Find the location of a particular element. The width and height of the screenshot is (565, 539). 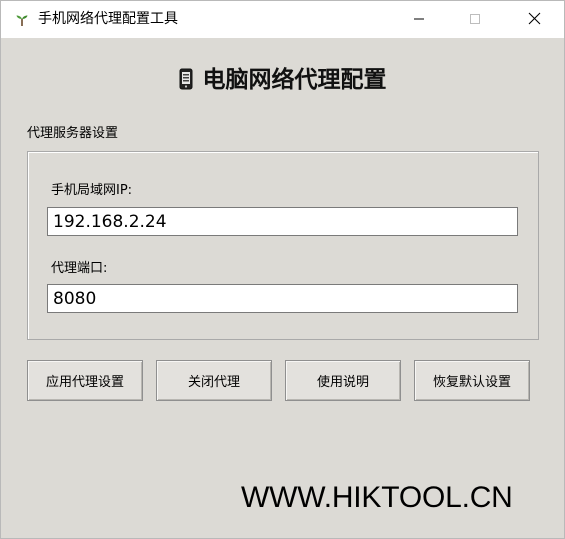

disable-proxy-button: 关闭代理 is located at coordinates (214, 380).